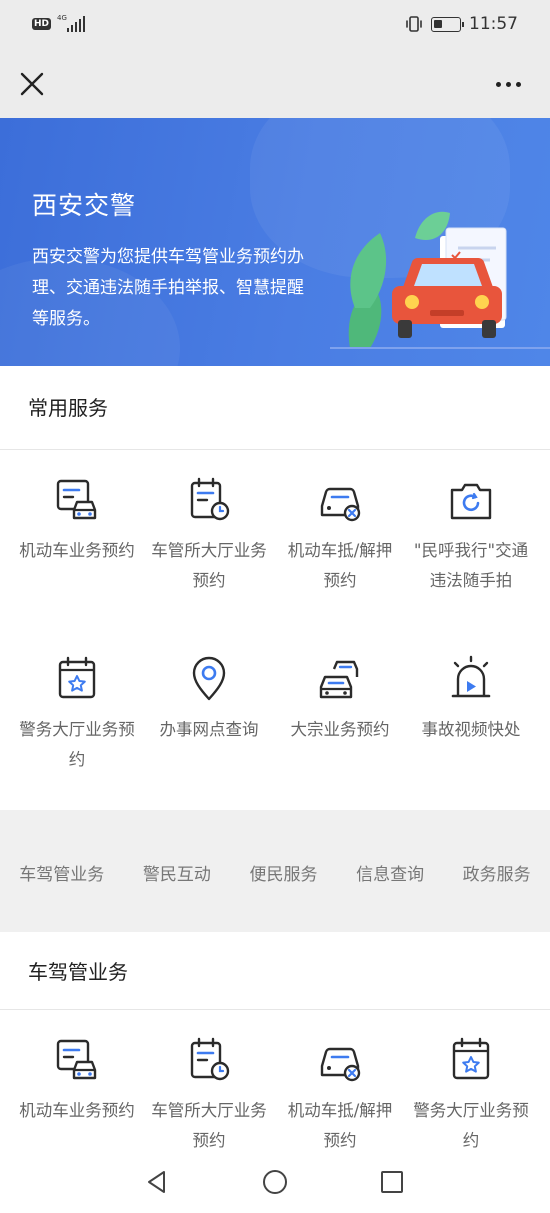 The width and height of the screenshot is (550, 1213). I want to click on battery-icon, so click(447, 24).